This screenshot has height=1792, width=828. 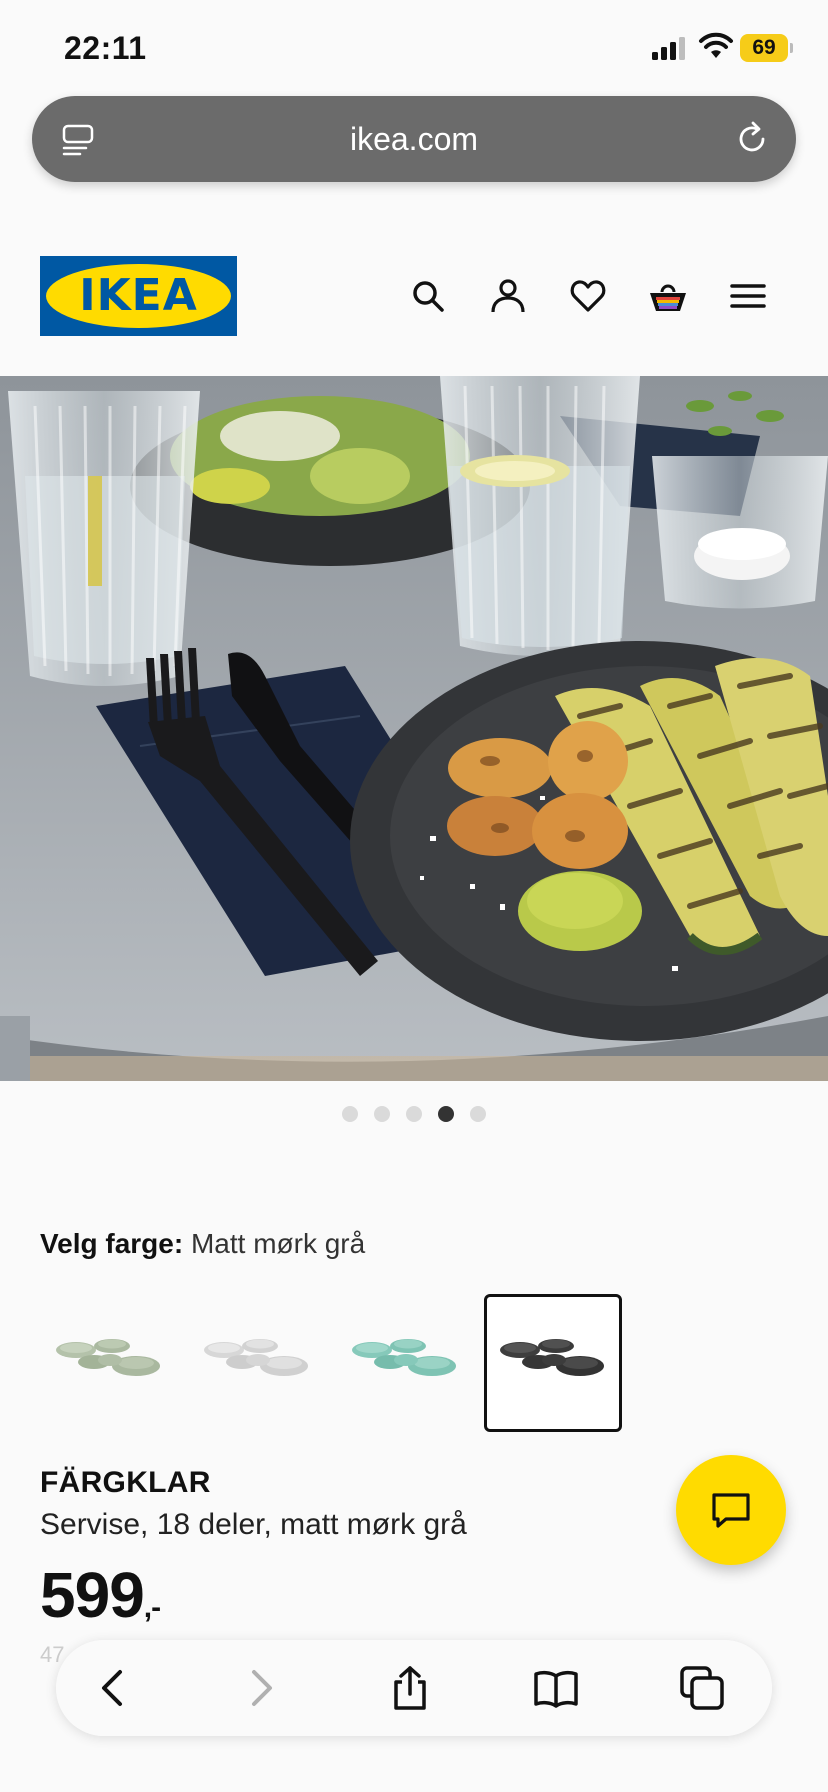 What do you see at coordinates (668, 296) in the screenshot?
I see `cart-icon` at bounding box center [668, 296].